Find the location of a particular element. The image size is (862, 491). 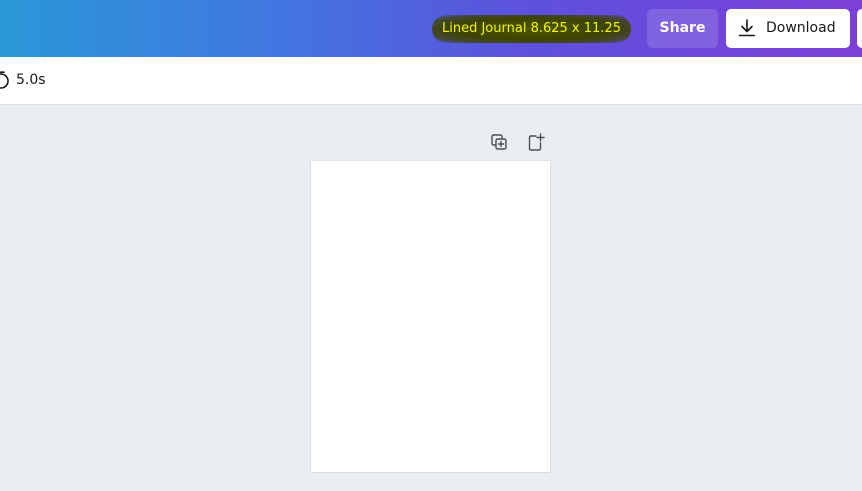

share-button: Share is located at coordinates (682, 28).